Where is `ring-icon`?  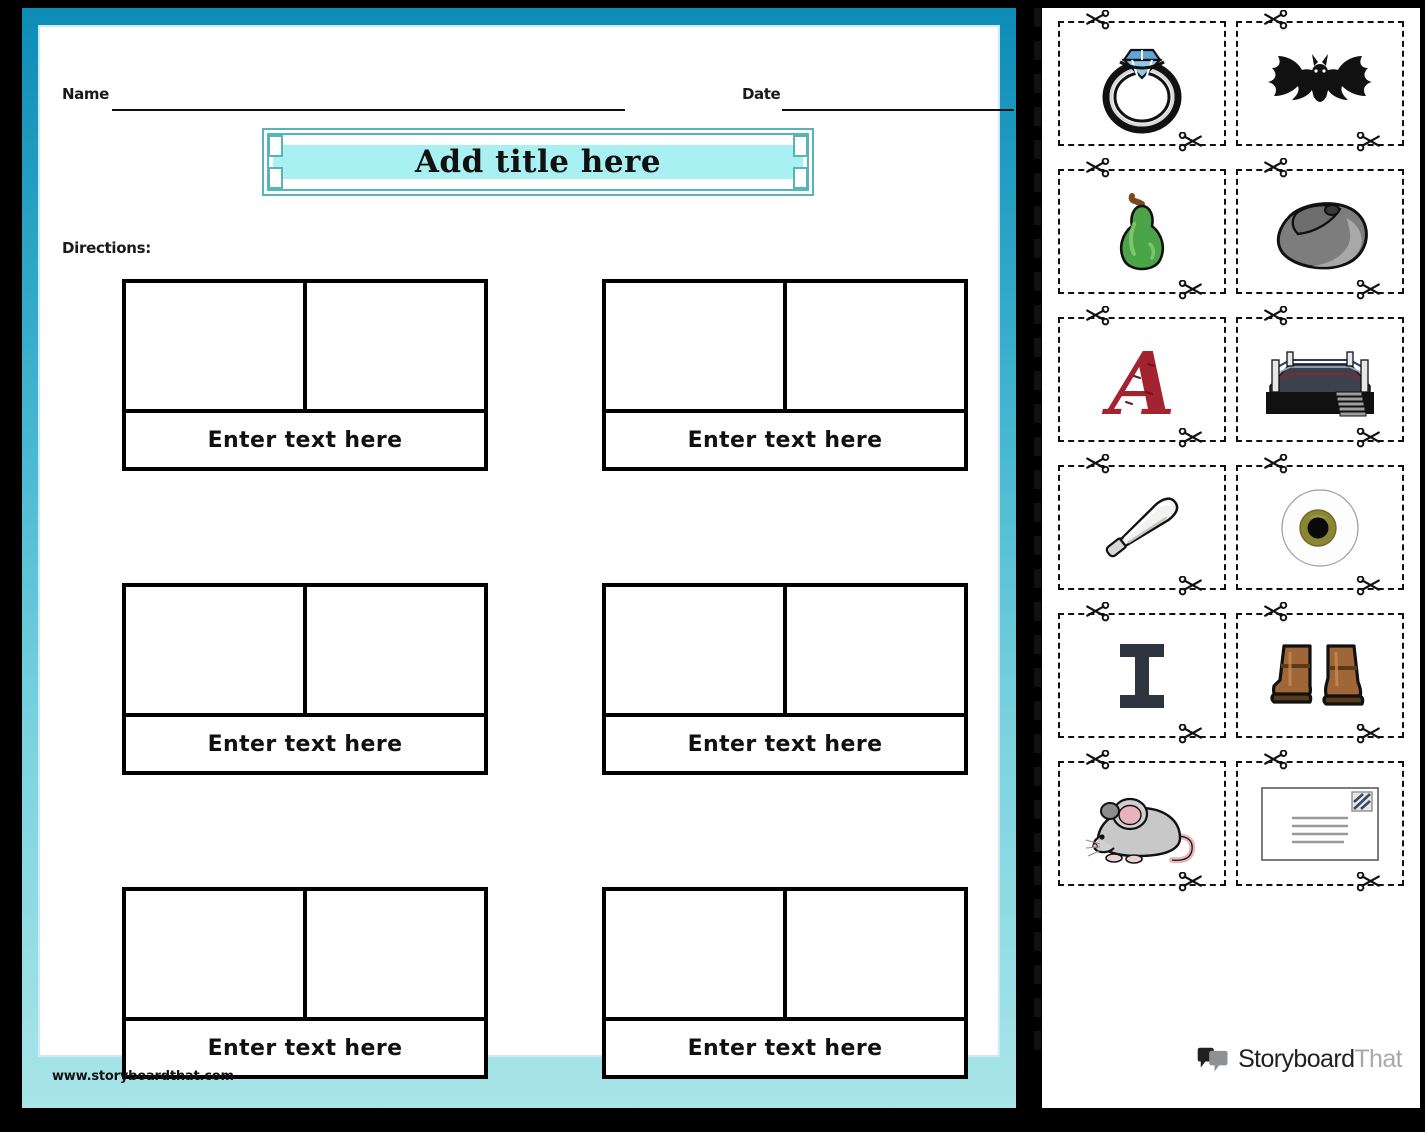 ring-icon is located at coordinates (1142, 90).